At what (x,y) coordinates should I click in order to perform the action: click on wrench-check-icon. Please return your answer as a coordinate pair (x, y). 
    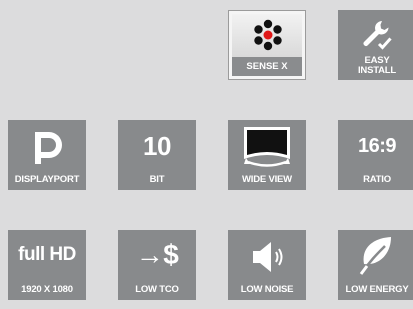
    Looking at the image, I should click on (375, 35).